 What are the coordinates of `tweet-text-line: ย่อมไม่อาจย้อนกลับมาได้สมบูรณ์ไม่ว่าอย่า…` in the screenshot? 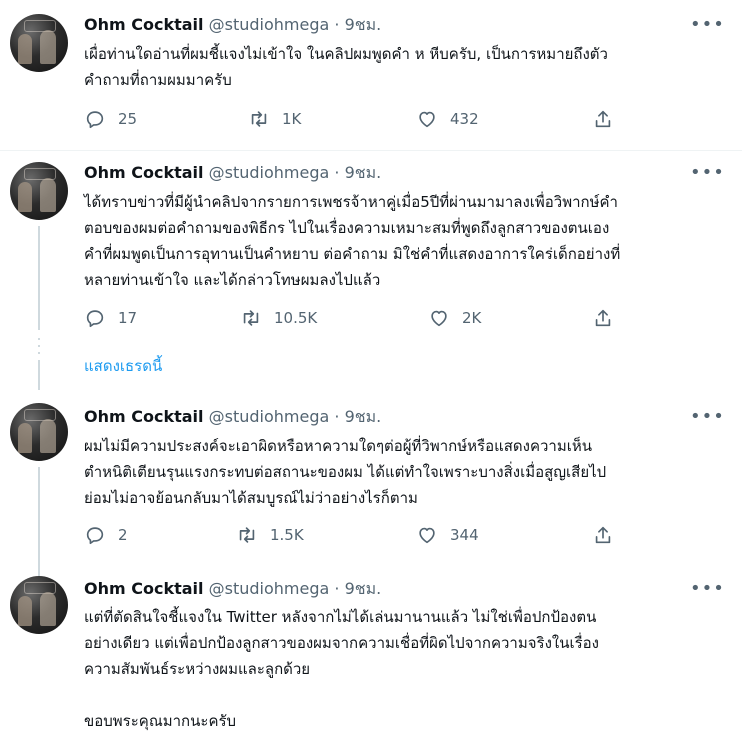 It's located at (251, 498).